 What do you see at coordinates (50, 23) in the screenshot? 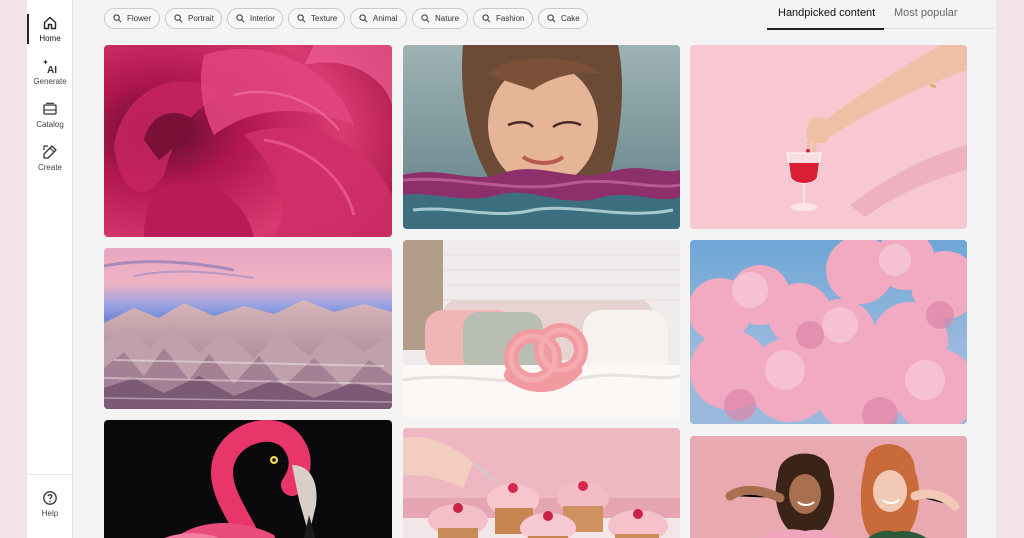
I see `home-icon` at bounding box center [50, 23].